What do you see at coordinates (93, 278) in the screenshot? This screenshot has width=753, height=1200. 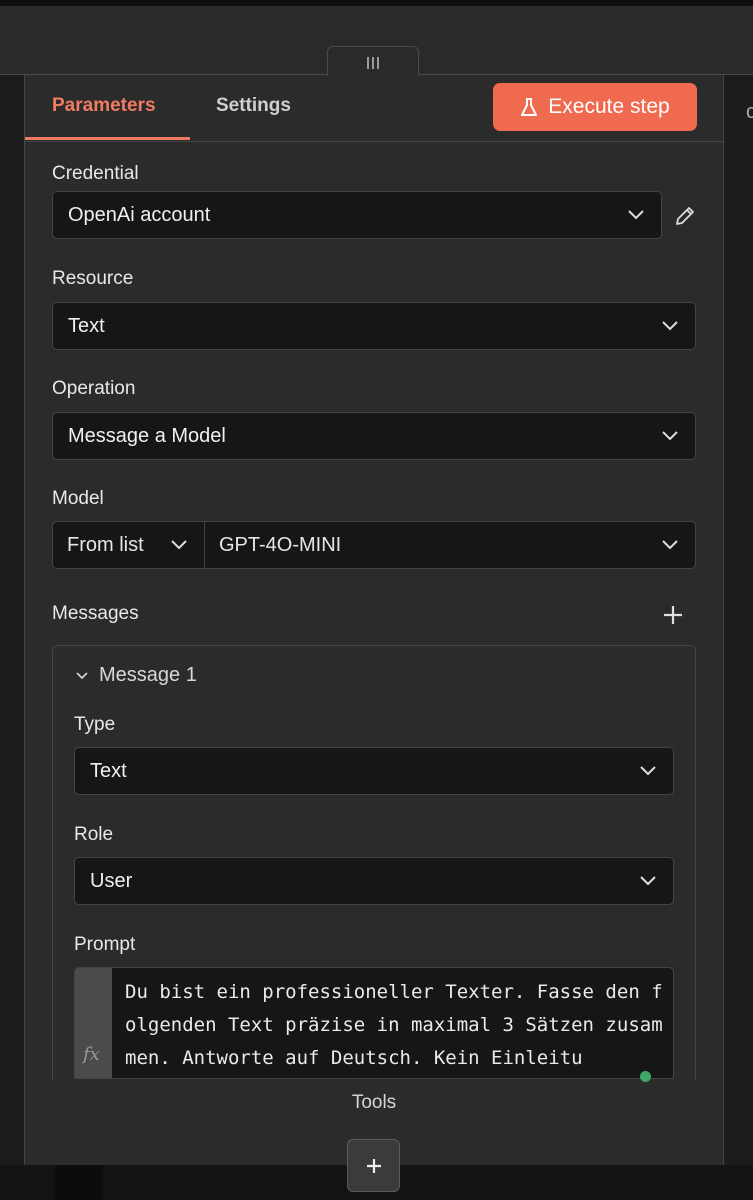 I see `resource-label: Resource` at bounding box center [93, 278].